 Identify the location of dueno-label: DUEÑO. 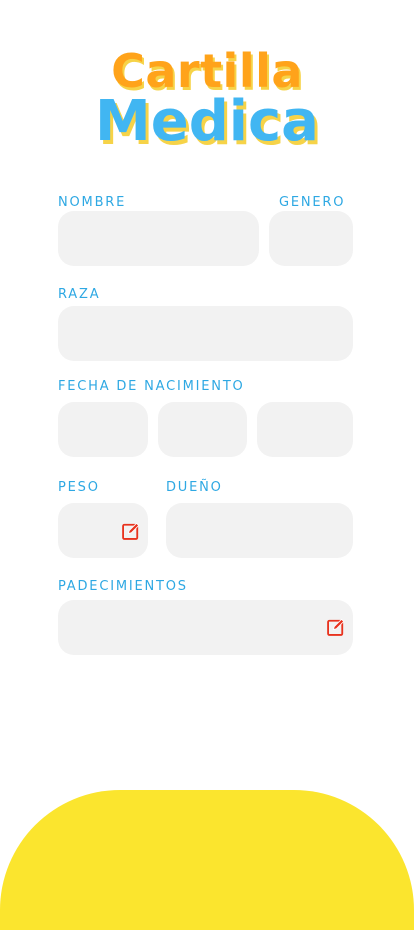
(194, 487).